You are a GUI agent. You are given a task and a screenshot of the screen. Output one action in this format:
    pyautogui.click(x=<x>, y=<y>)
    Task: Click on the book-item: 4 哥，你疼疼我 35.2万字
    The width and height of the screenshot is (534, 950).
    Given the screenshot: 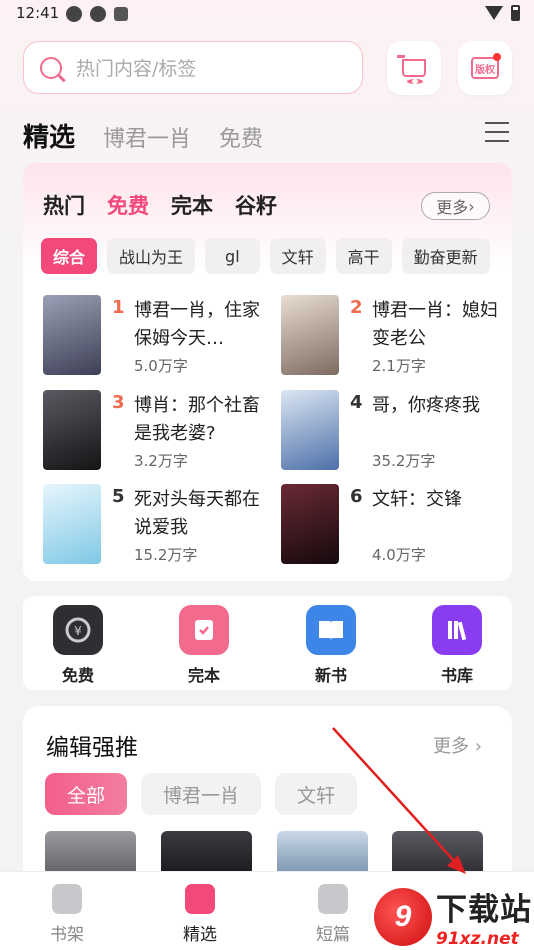 What is the action you would take?
    pyautogui.click(x=396, y=431)
    